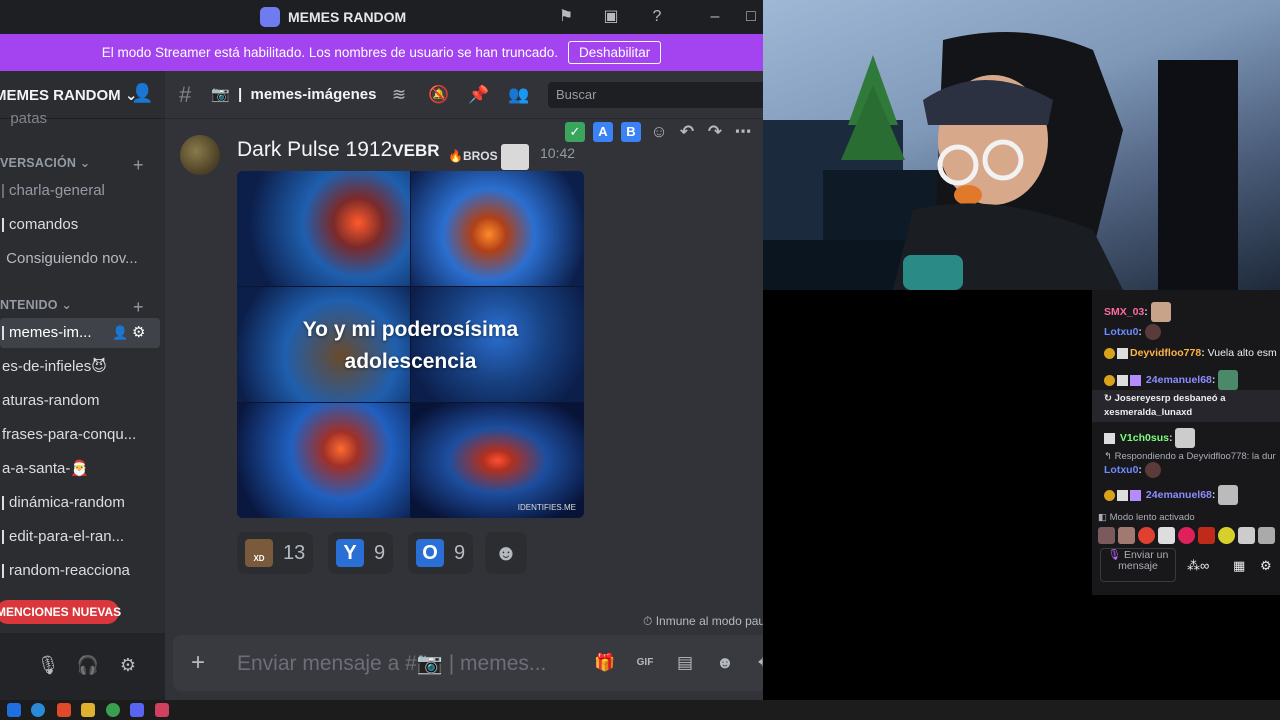 The width and height of the screenshot is (1280, 720). Describe the element at coordinates (198, 663) in the screenshot. I see `upload-plus-icon: +` at that location.